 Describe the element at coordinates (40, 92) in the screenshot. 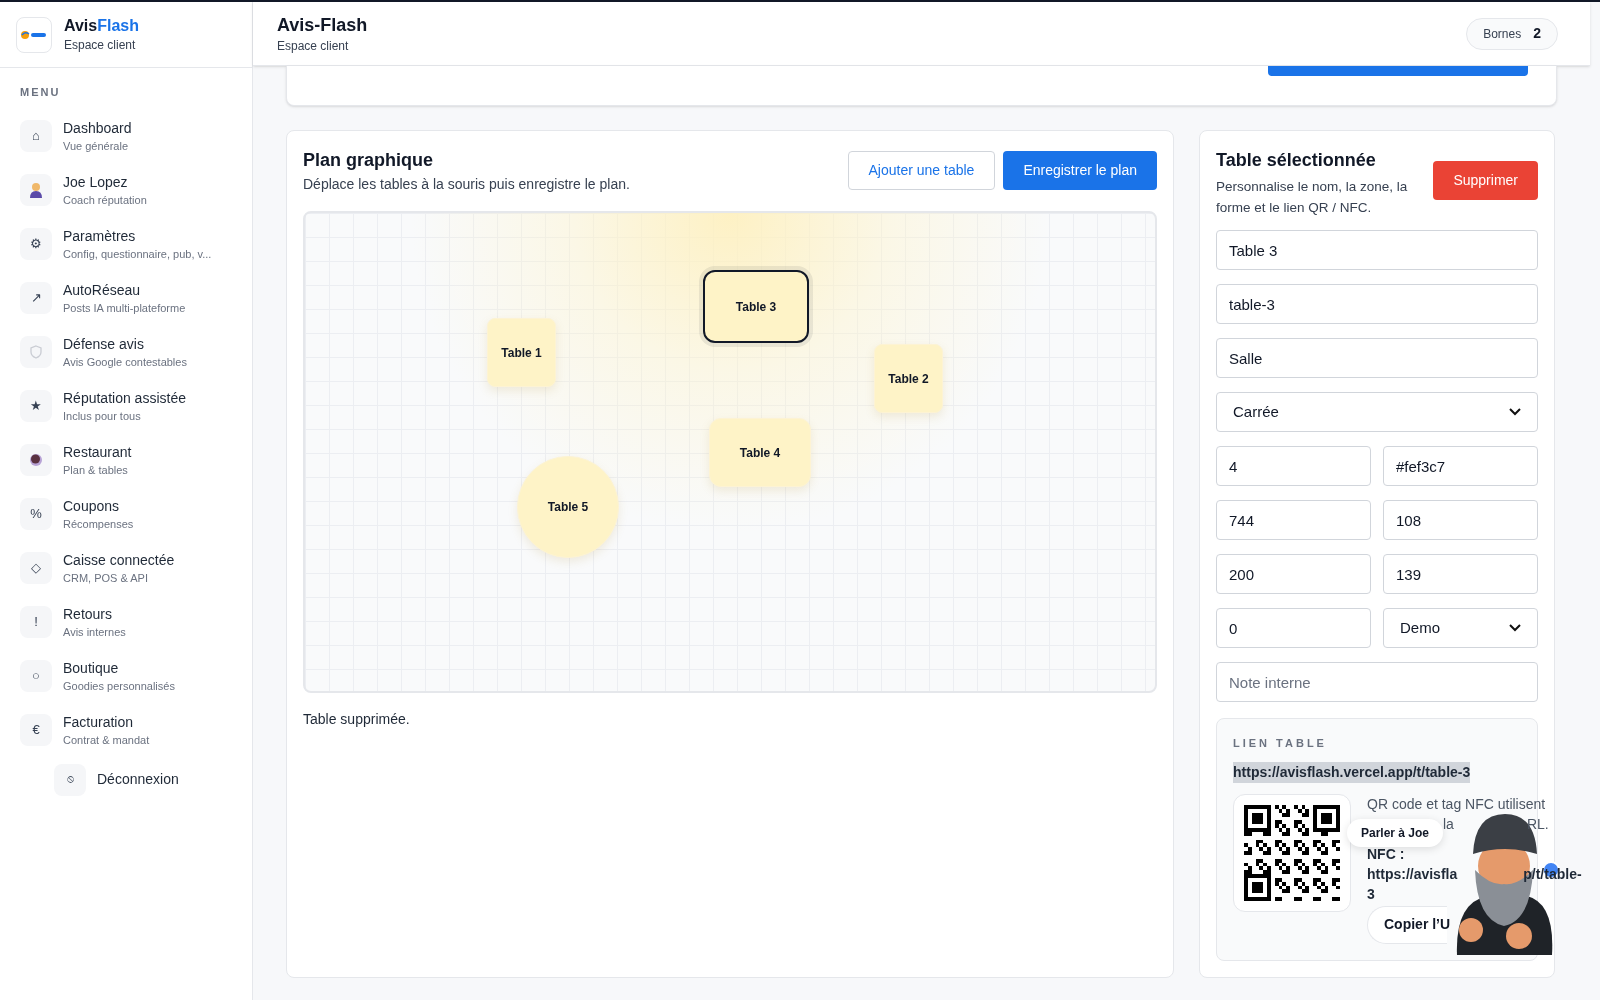

I see `menu-heading: MENU` at that location.